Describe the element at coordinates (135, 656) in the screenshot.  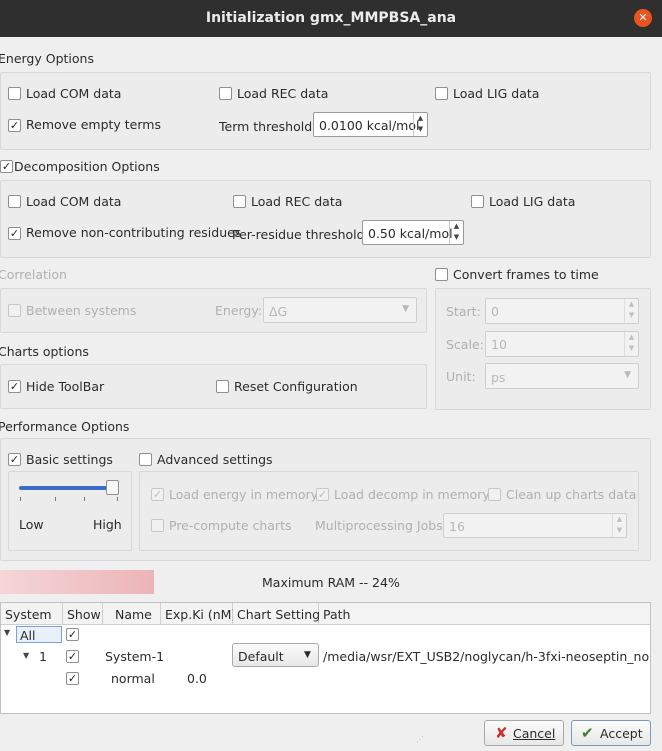
I see `system-name: System-1` at that location.